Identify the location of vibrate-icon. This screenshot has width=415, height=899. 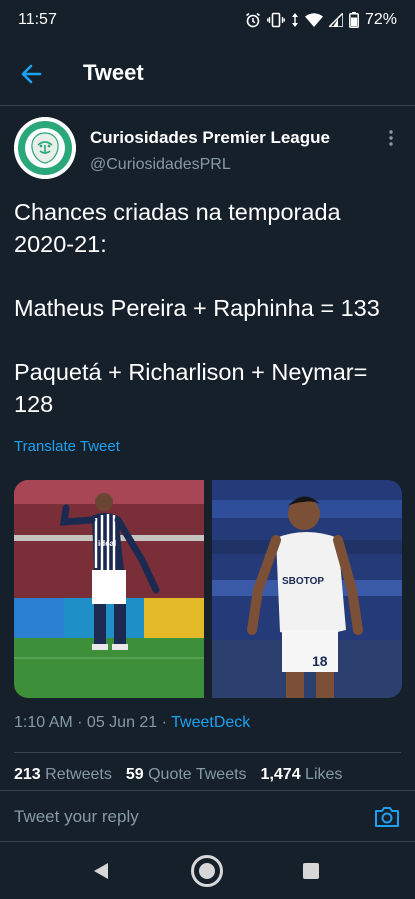
(276, 20).